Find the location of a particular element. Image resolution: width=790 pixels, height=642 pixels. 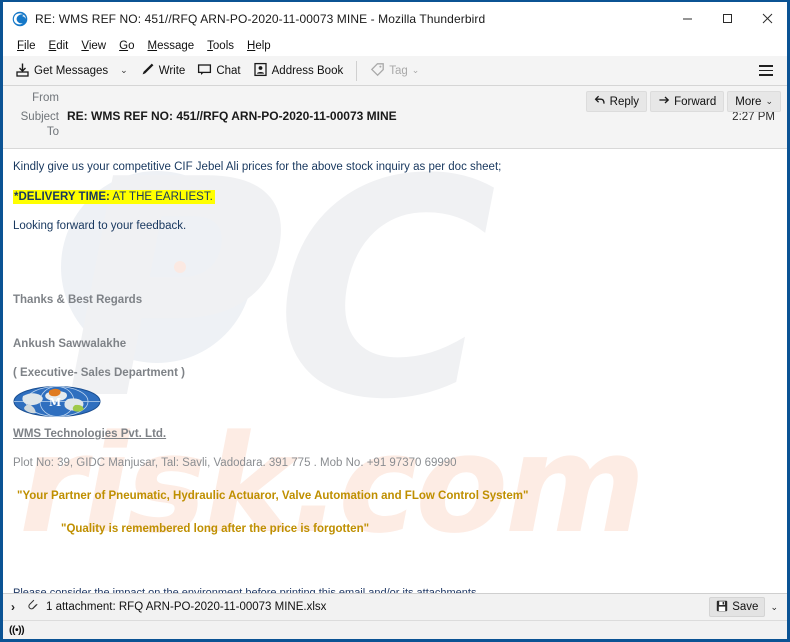

to-label: To is located at coordinates (52, 132).